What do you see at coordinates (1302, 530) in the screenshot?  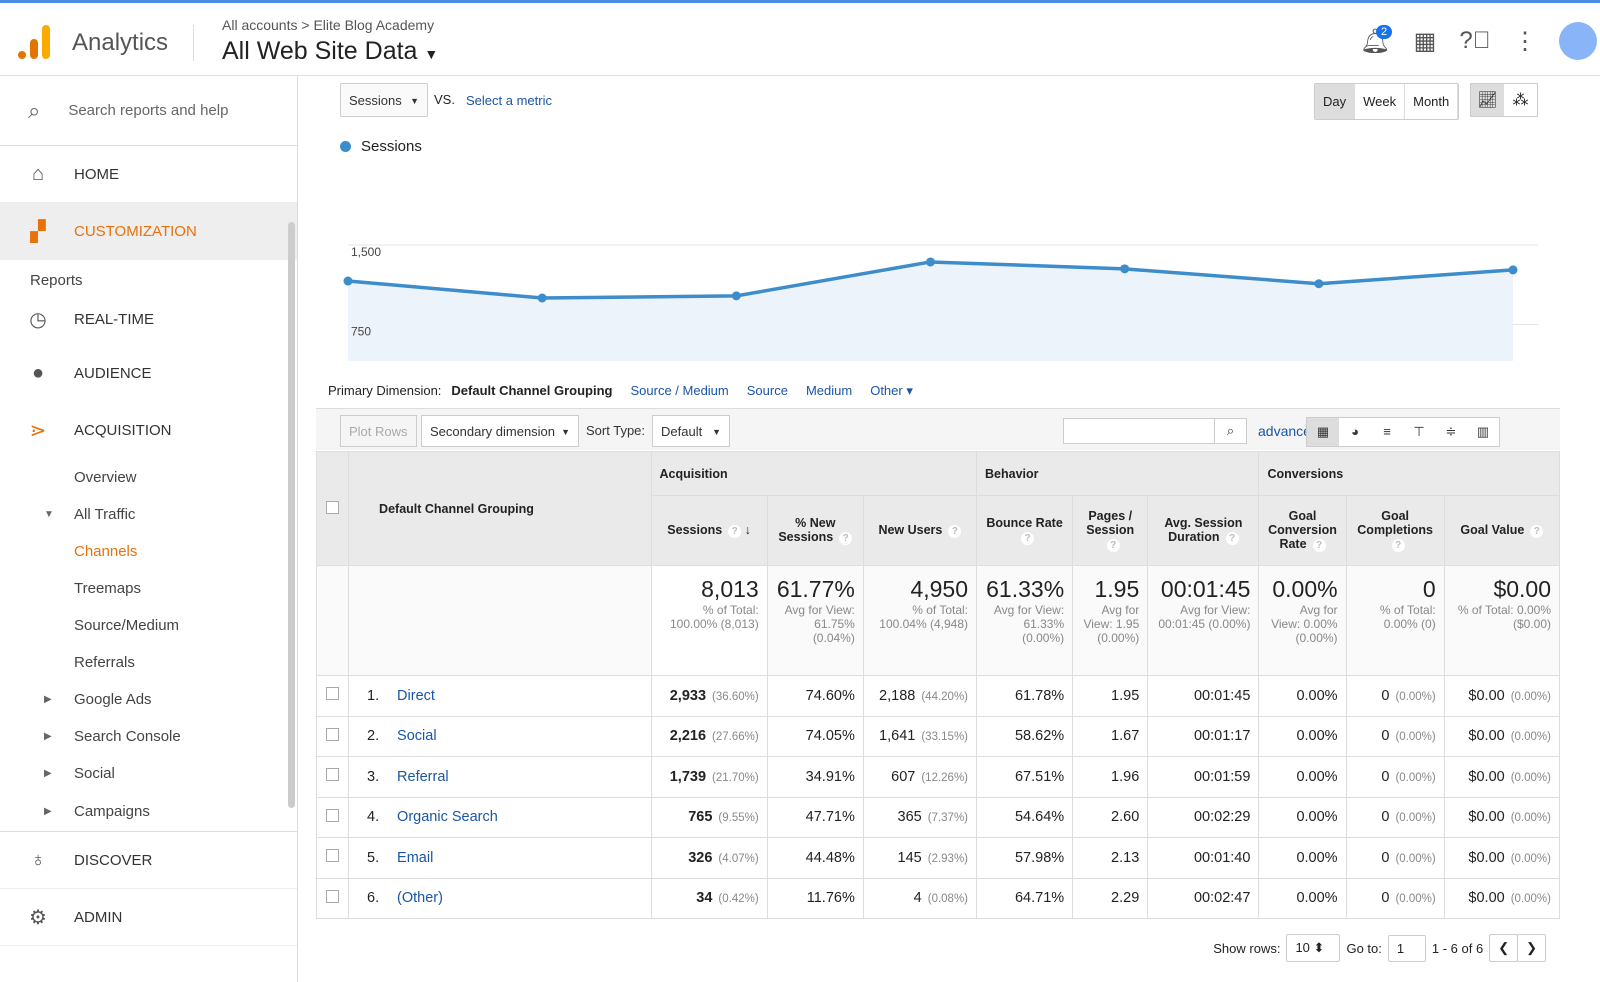 I see `column-header: Goal Conversion Rate?` at bounding box center [1302, 530].